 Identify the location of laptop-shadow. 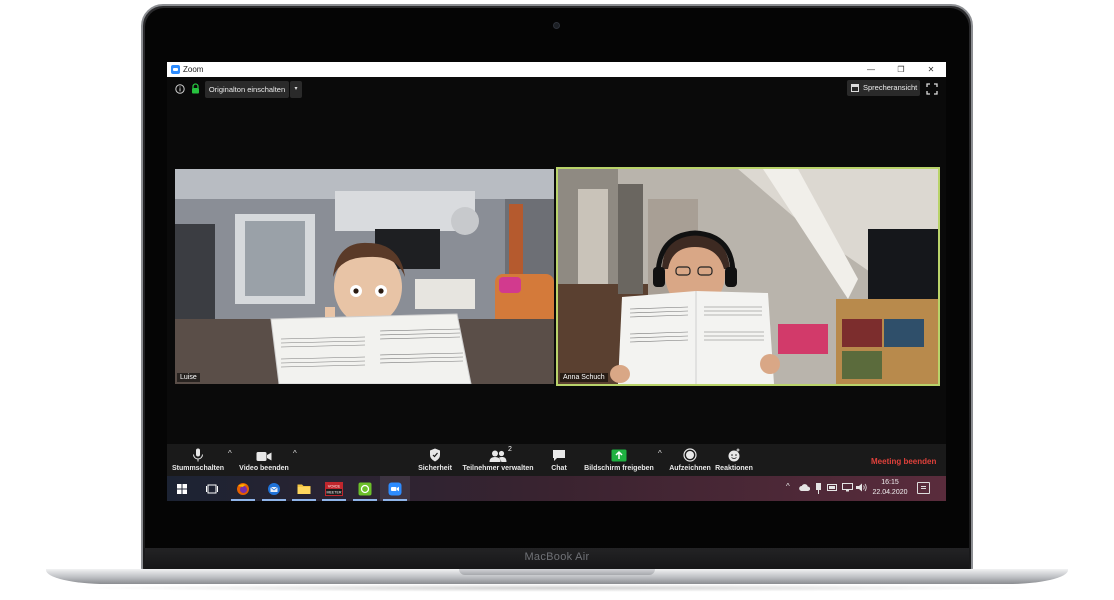
(557, 588).